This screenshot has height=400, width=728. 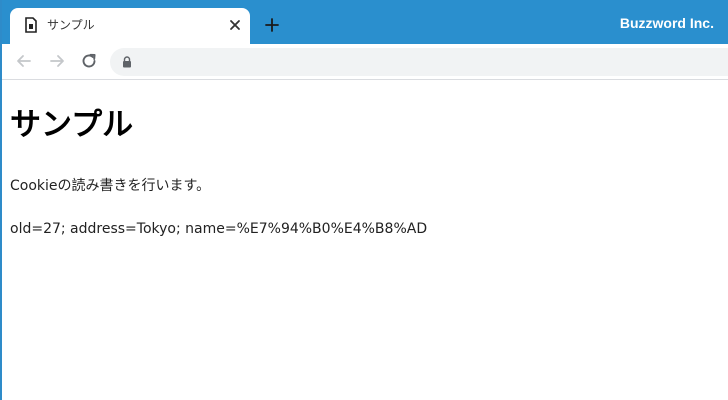 What do you see at coordinates (71, 25) in the screenshot?
I see `tab-title: サンプル` at bounding box center [71, 25].